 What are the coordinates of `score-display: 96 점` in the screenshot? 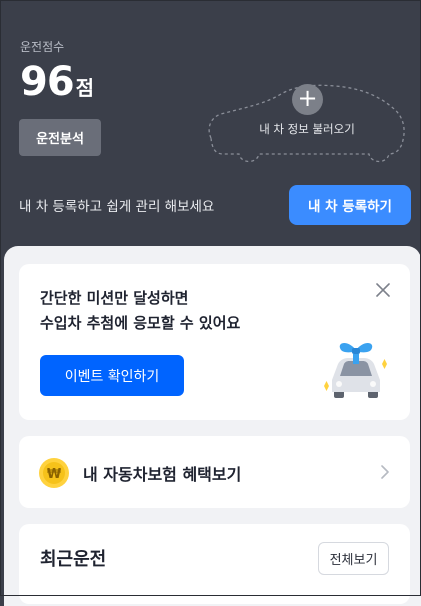 It's located at (57, 82).